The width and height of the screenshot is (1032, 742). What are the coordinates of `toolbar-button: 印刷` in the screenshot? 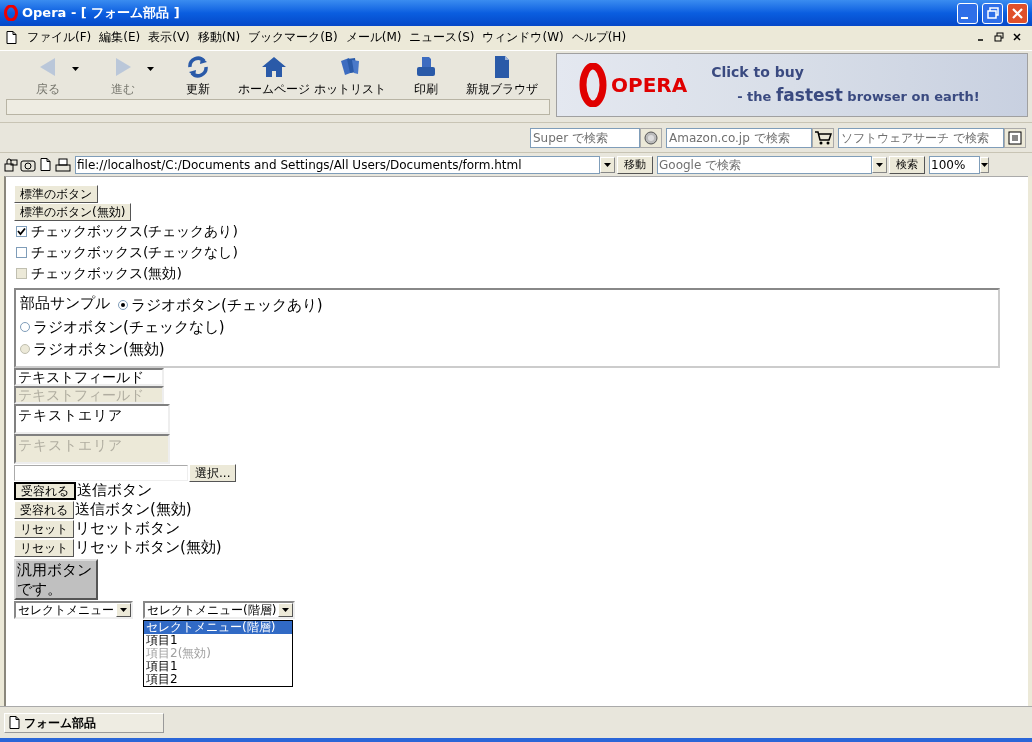 It's located at (426, 74).